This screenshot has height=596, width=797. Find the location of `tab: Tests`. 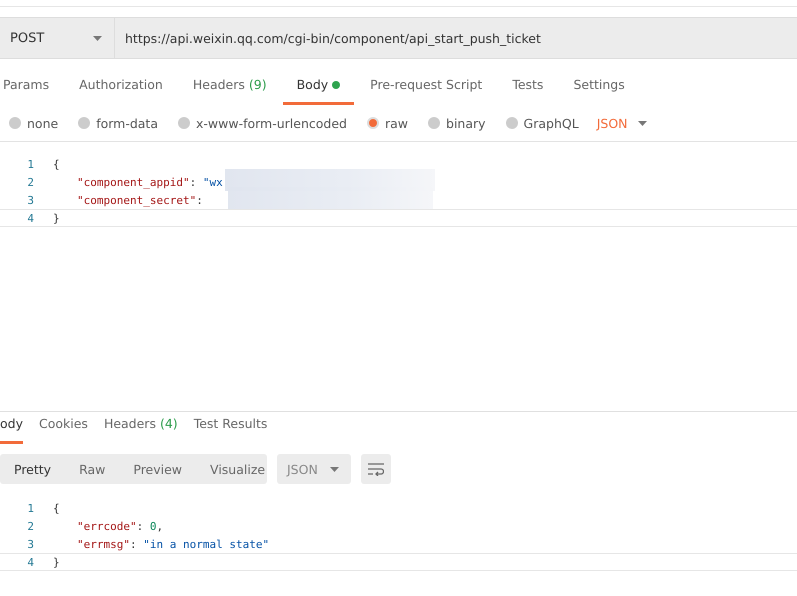

tab: Tests is located at coordinates (528, 91).